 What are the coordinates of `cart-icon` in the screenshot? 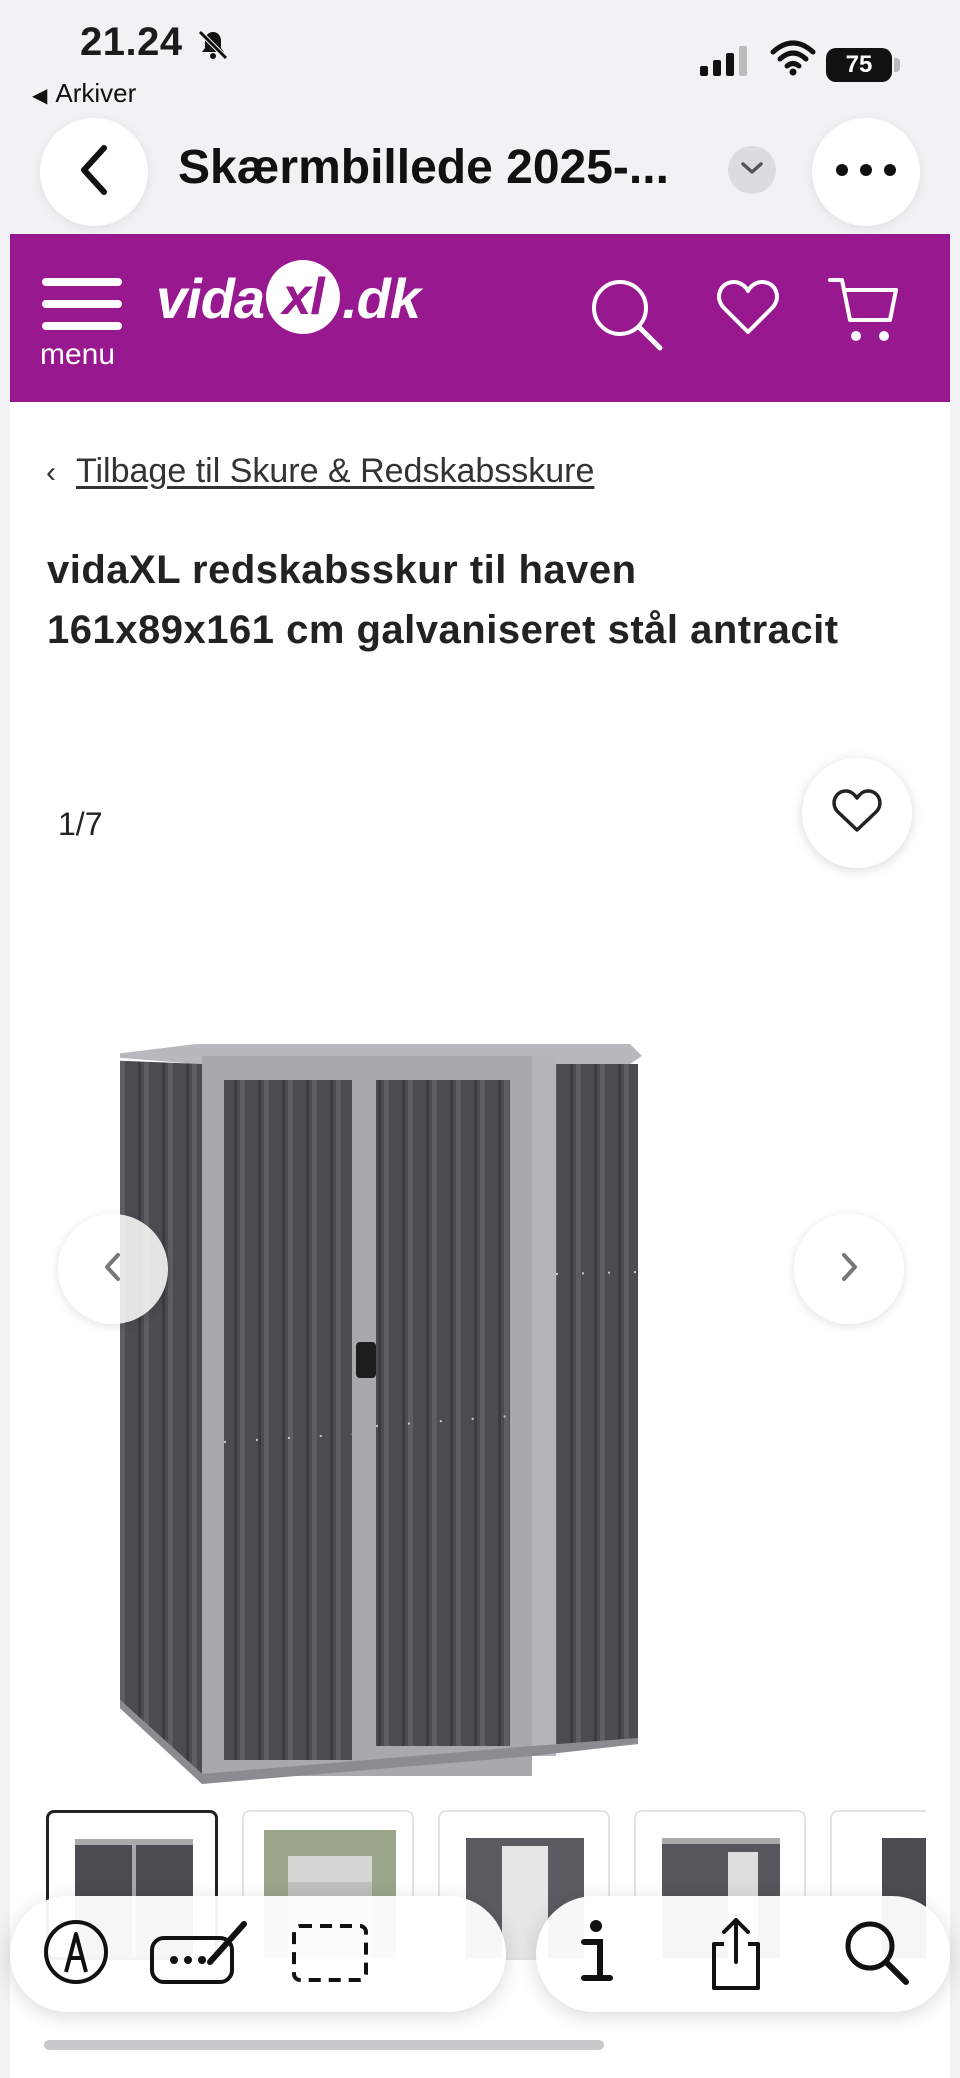 It's located at (864, 313).